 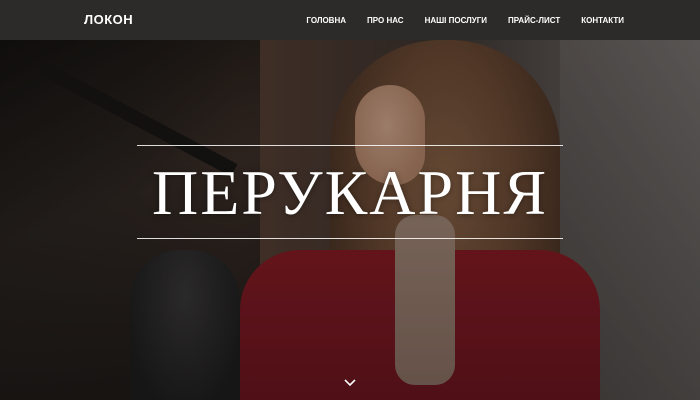 What do you see at coordinates (350, 238) in the screenshot?
I see `title-divider-bottom` at bounding box center [350, 238].